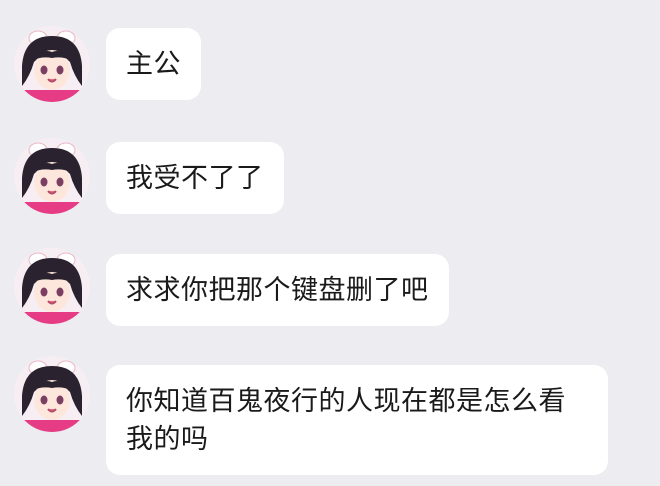 The width and height of the screenshot is (660, 486). I want to click on message-bubble: 主公, so click(153, 64).